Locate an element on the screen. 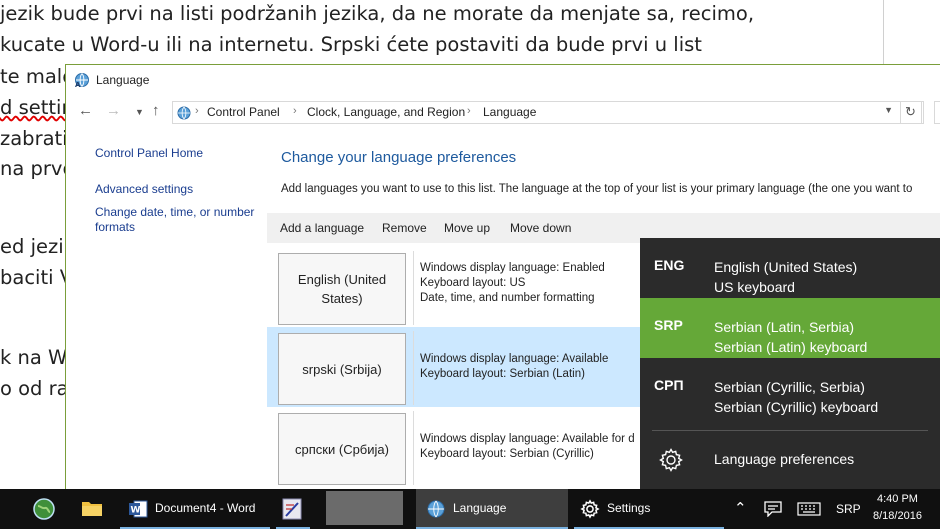 This screenshot has width=940, height=529. language-preferences-label: Language preferences is located at coordinates (784, 459).